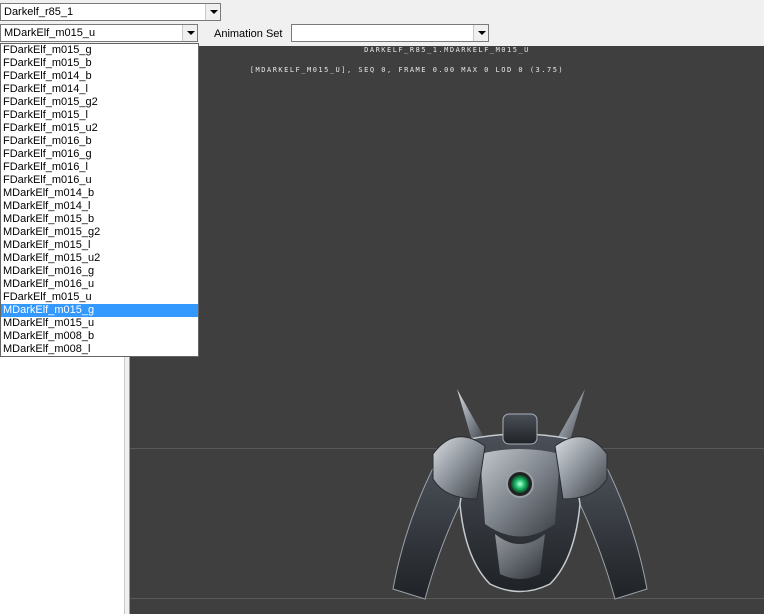 Image resolution: width=764 pixels, height=614 pixels. Describe the element at coordinates (99, 271) in the screenshot. I see `dropdown-option: MDarkElf_m016_g` at that location.